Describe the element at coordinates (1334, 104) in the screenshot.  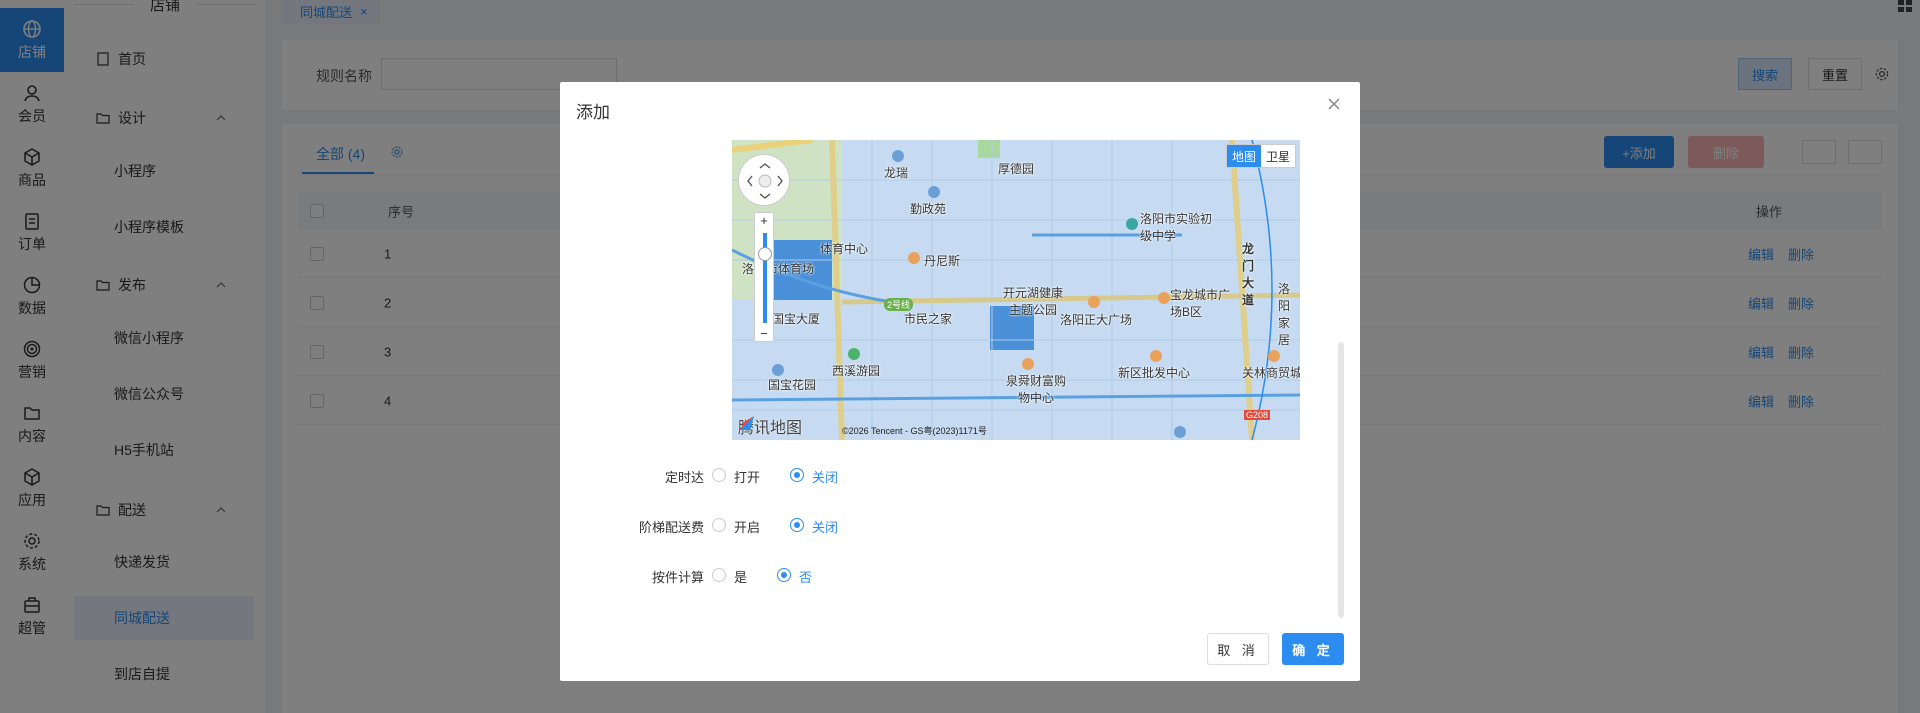
I see `close-icon` at that location.